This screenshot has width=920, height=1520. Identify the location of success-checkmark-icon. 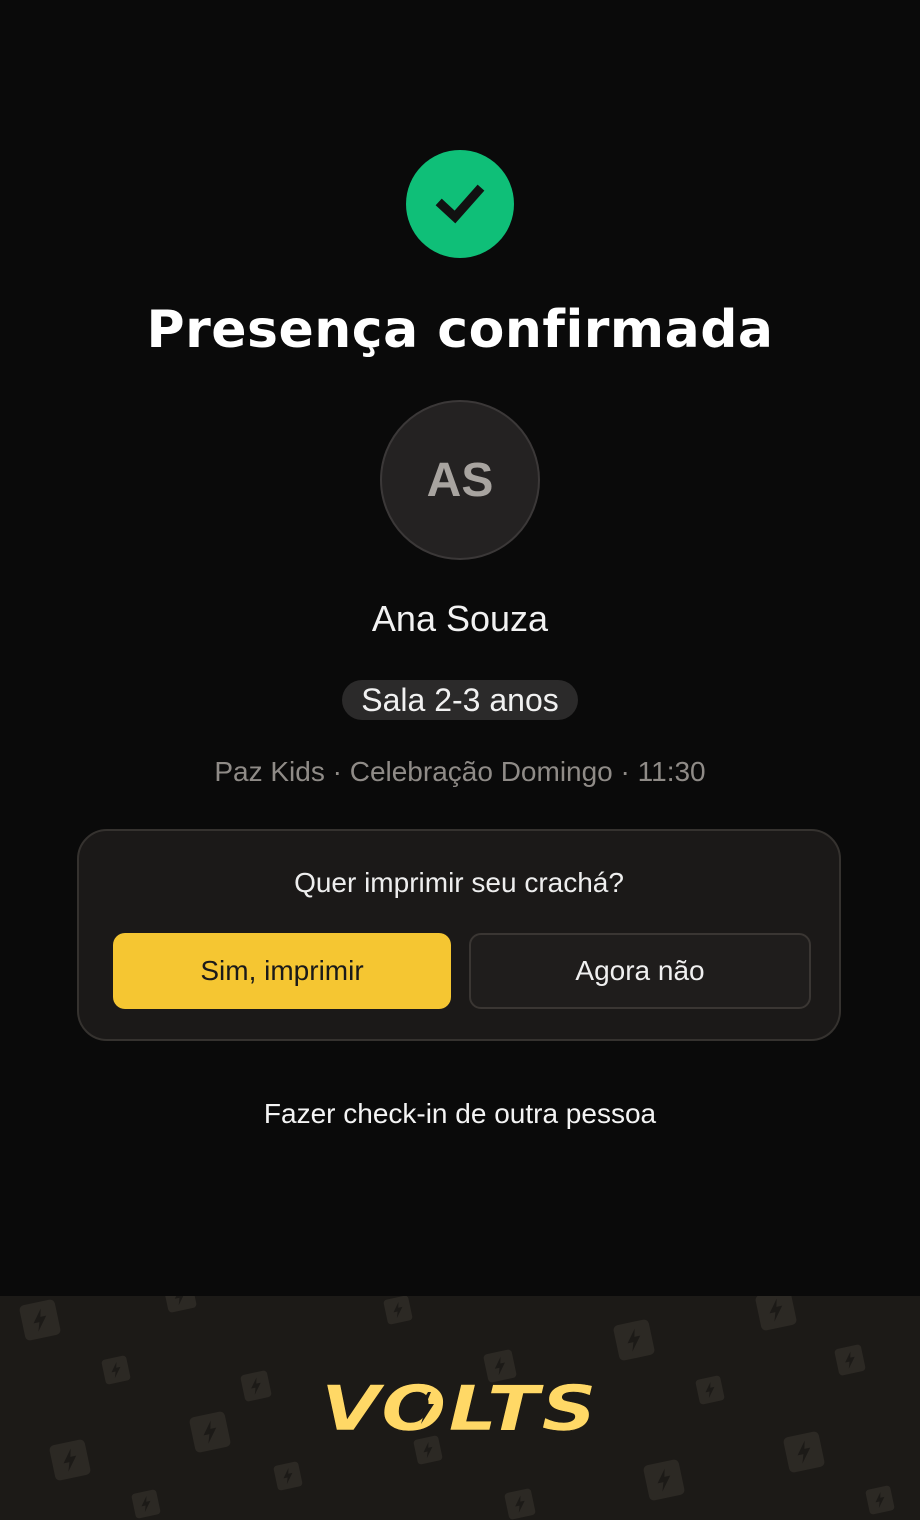
(460, 204).